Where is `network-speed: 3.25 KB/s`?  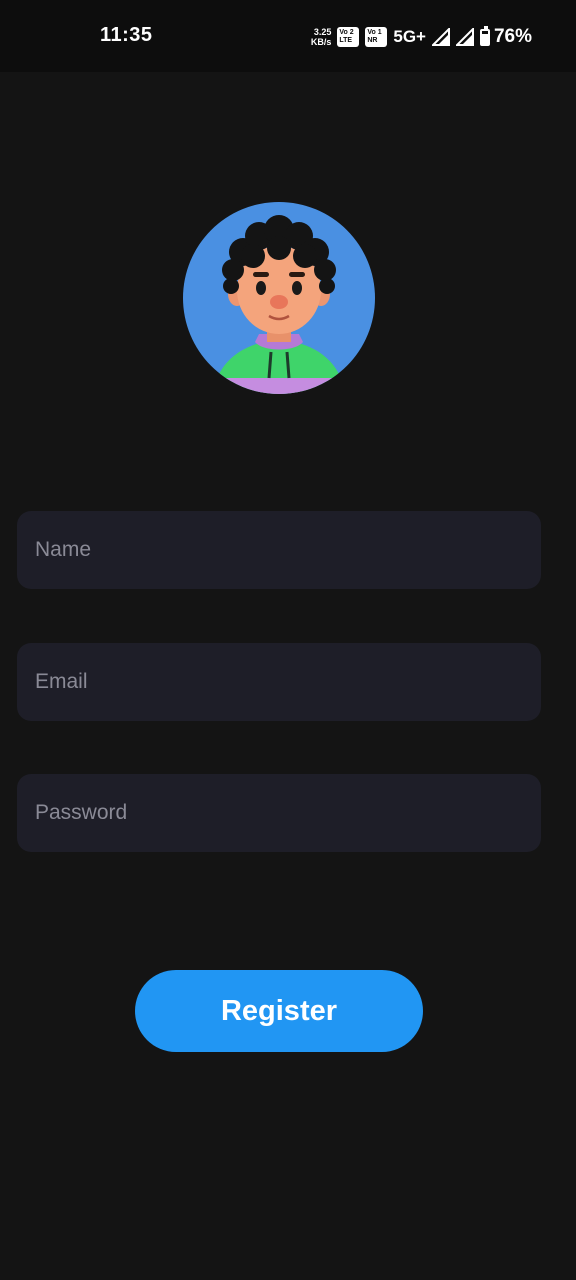
network-speed: 3.25 KB/s is located at coordinates (321, 37).